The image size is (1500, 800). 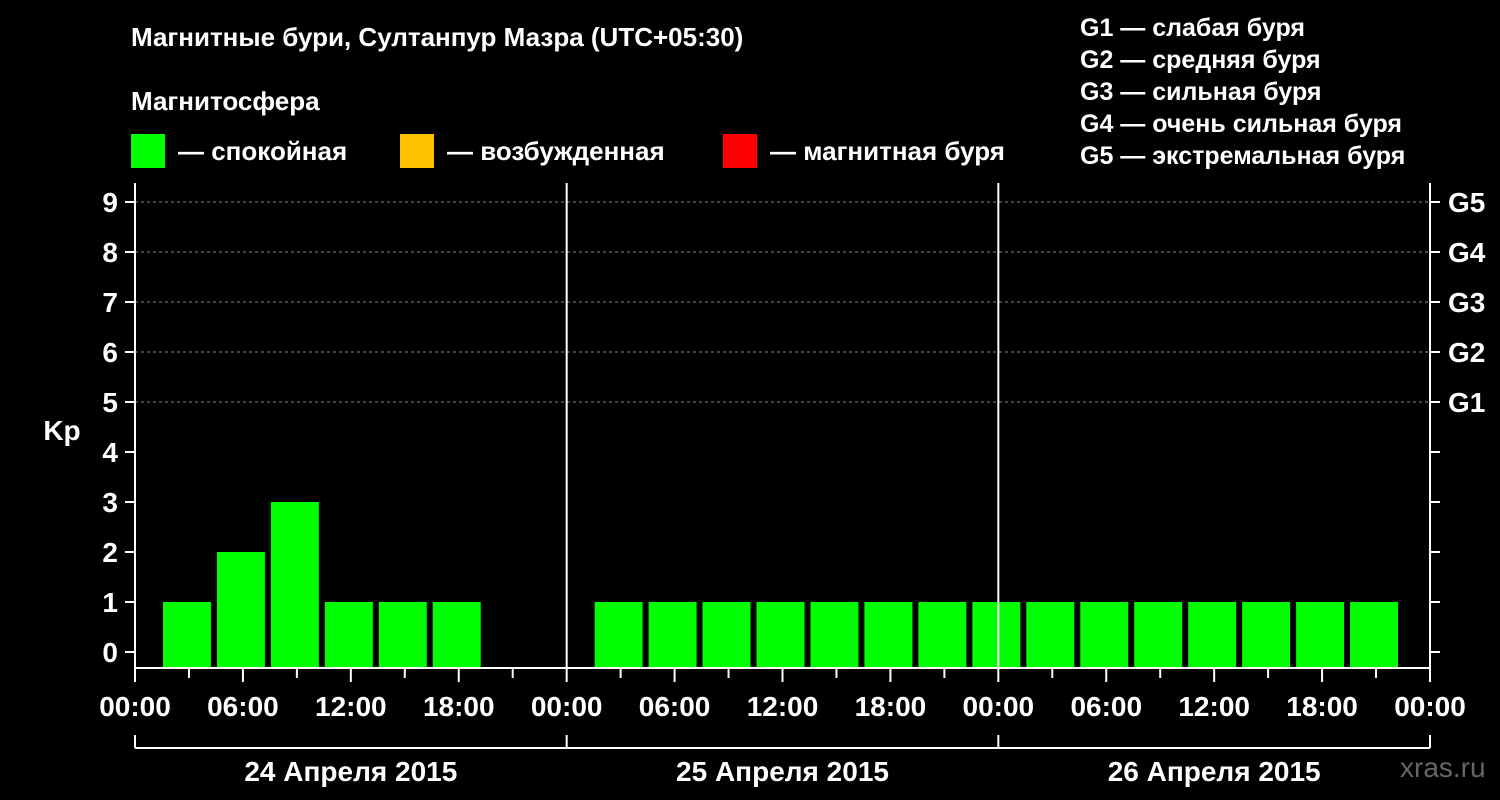 What do you see at coordinates (110, 252) in the screenshot?
I see `y-tick-label: 8` at bounding box center [110, 252].